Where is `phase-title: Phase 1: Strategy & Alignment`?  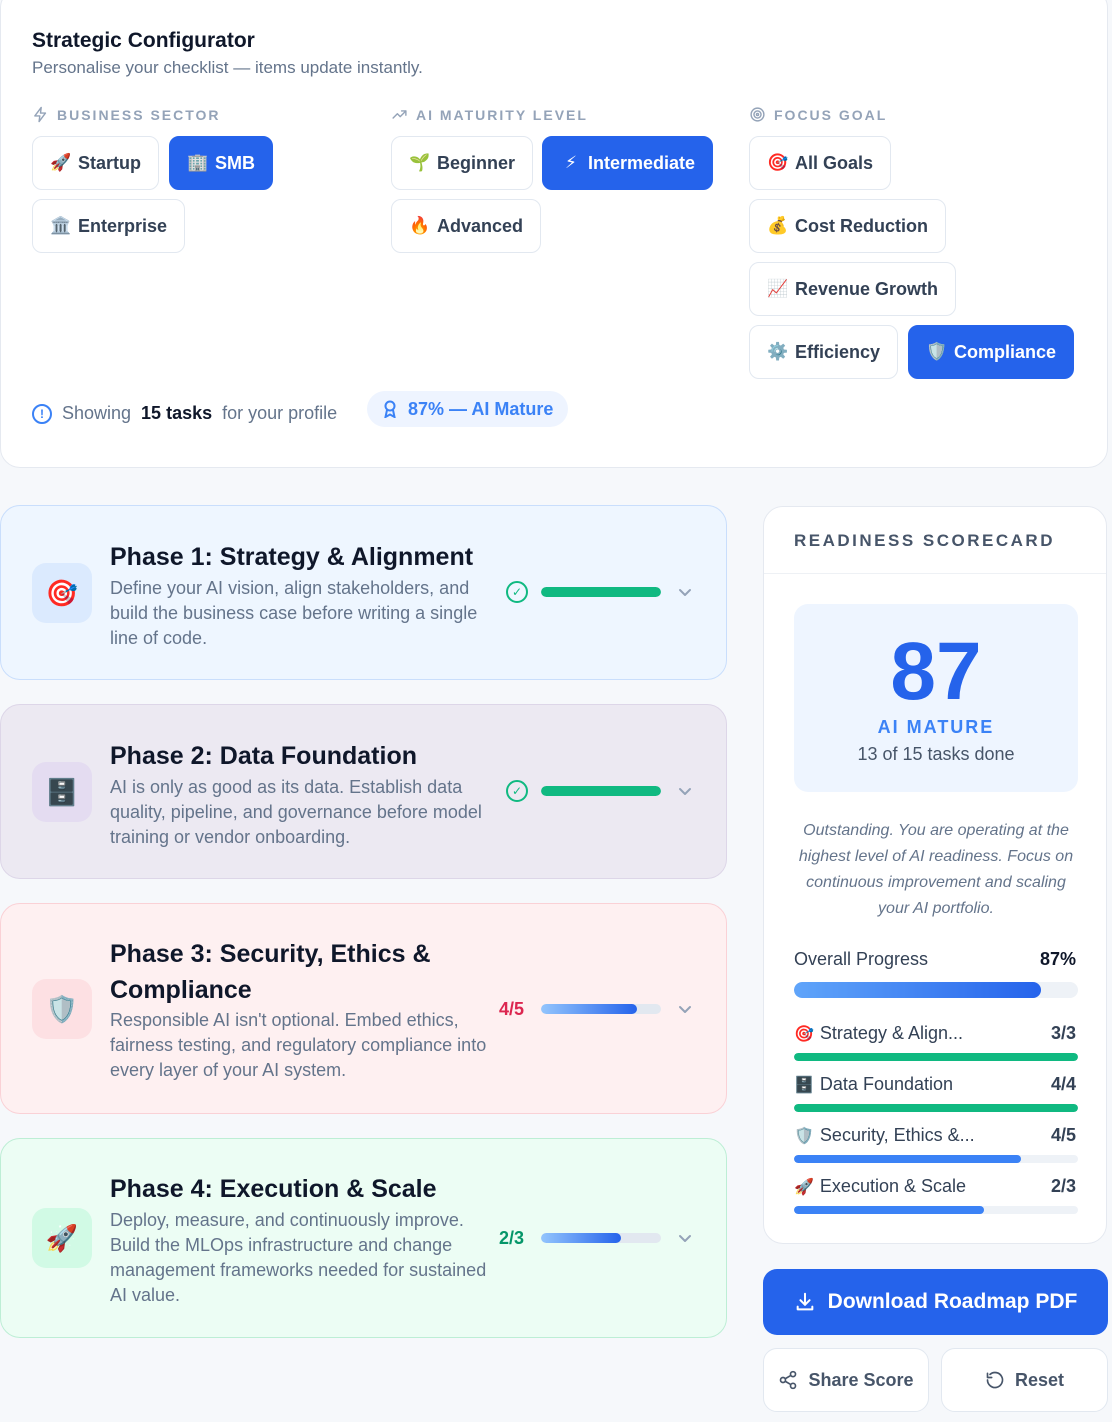 phase-title: Phase 1: Strategy & Alignment is located at coordinates (292, 557).